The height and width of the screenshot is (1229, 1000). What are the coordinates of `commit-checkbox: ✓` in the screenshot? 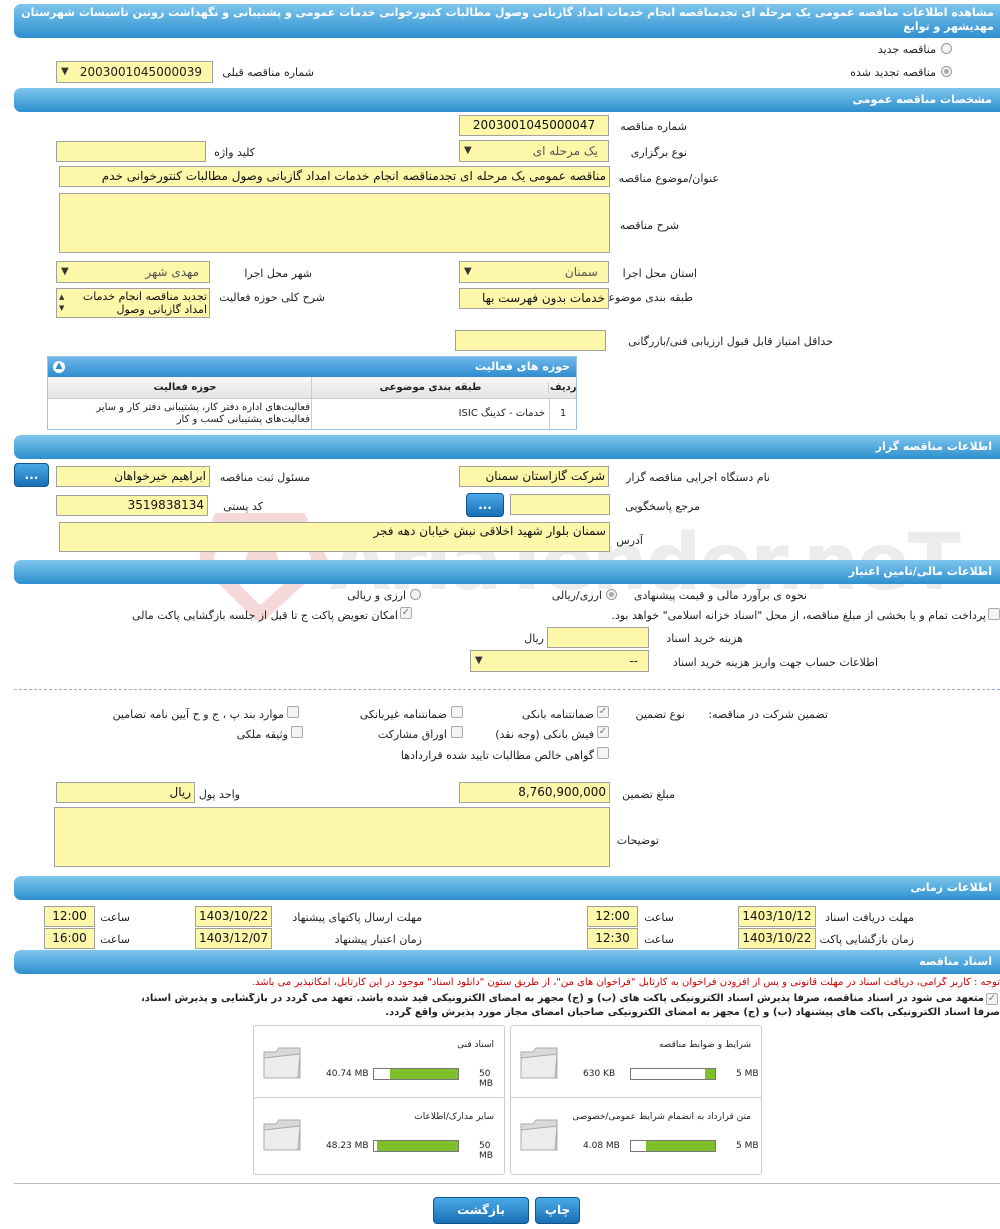 It's located at (992, 999).